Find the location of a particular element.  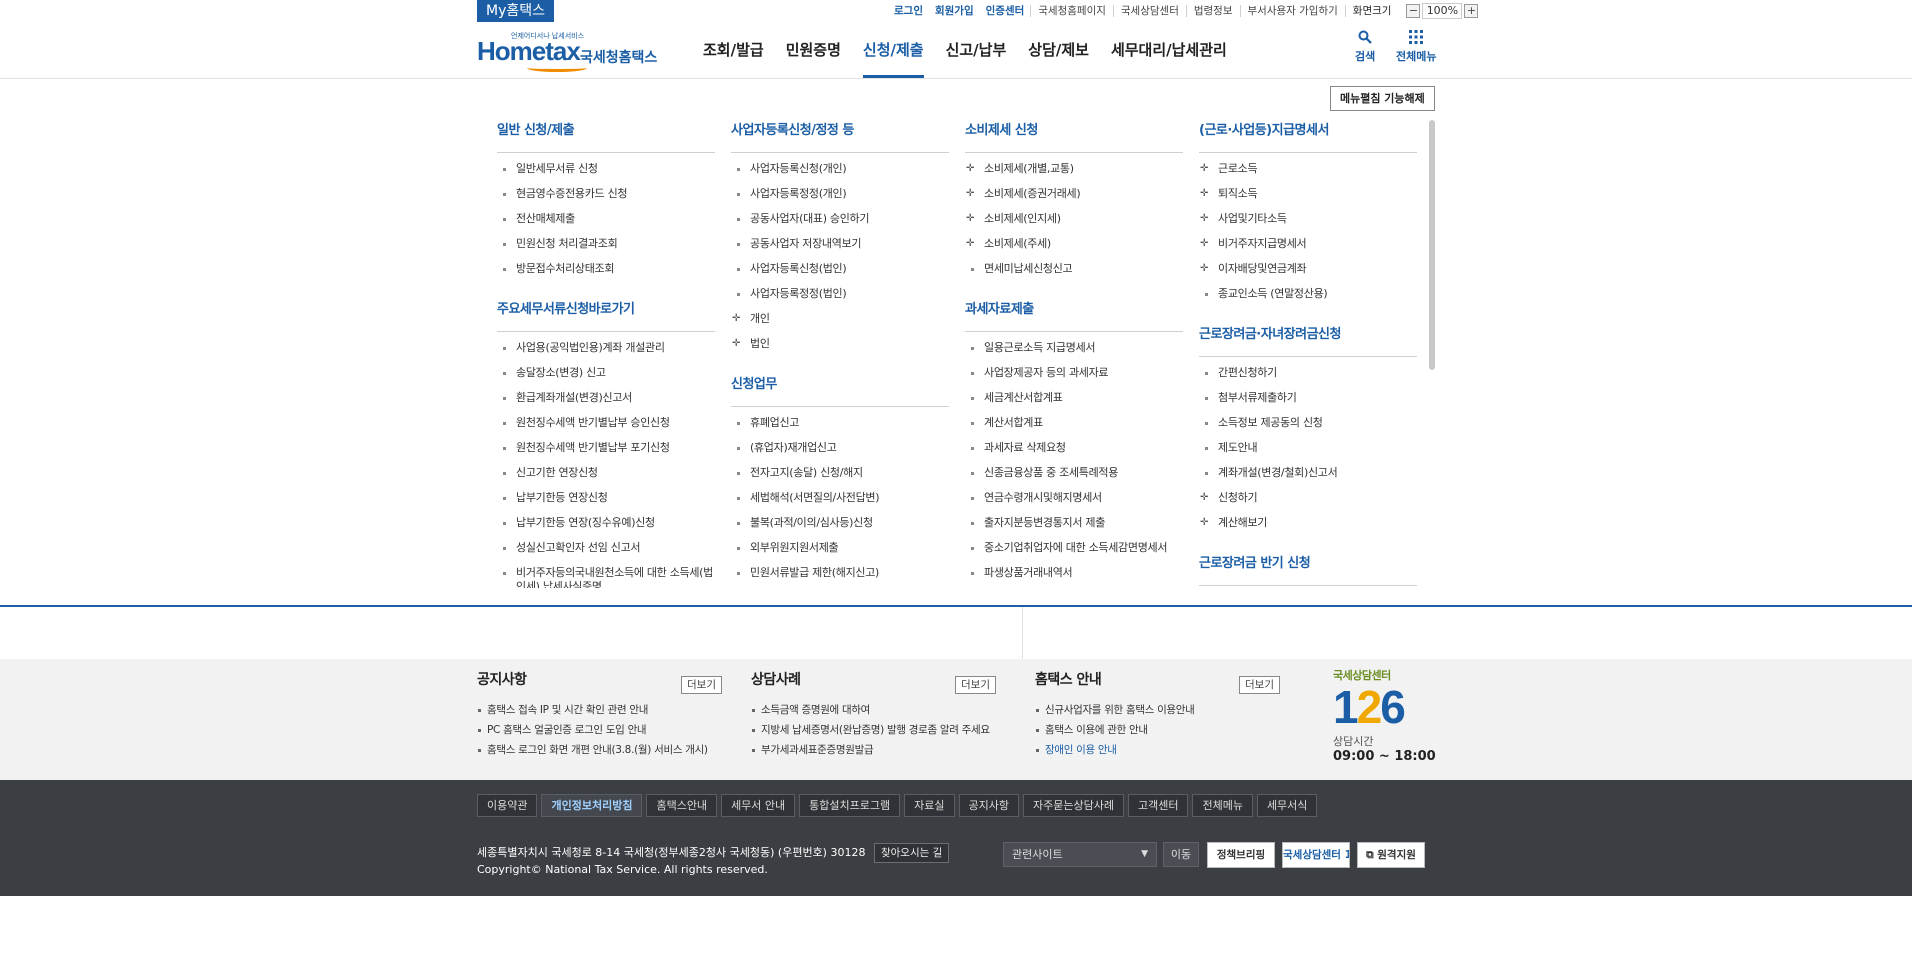

consult-case-item: 지방세 납세증명서(완납증명) 발행 경로좀 알려 주세요 is located at coordinates (873, 730).